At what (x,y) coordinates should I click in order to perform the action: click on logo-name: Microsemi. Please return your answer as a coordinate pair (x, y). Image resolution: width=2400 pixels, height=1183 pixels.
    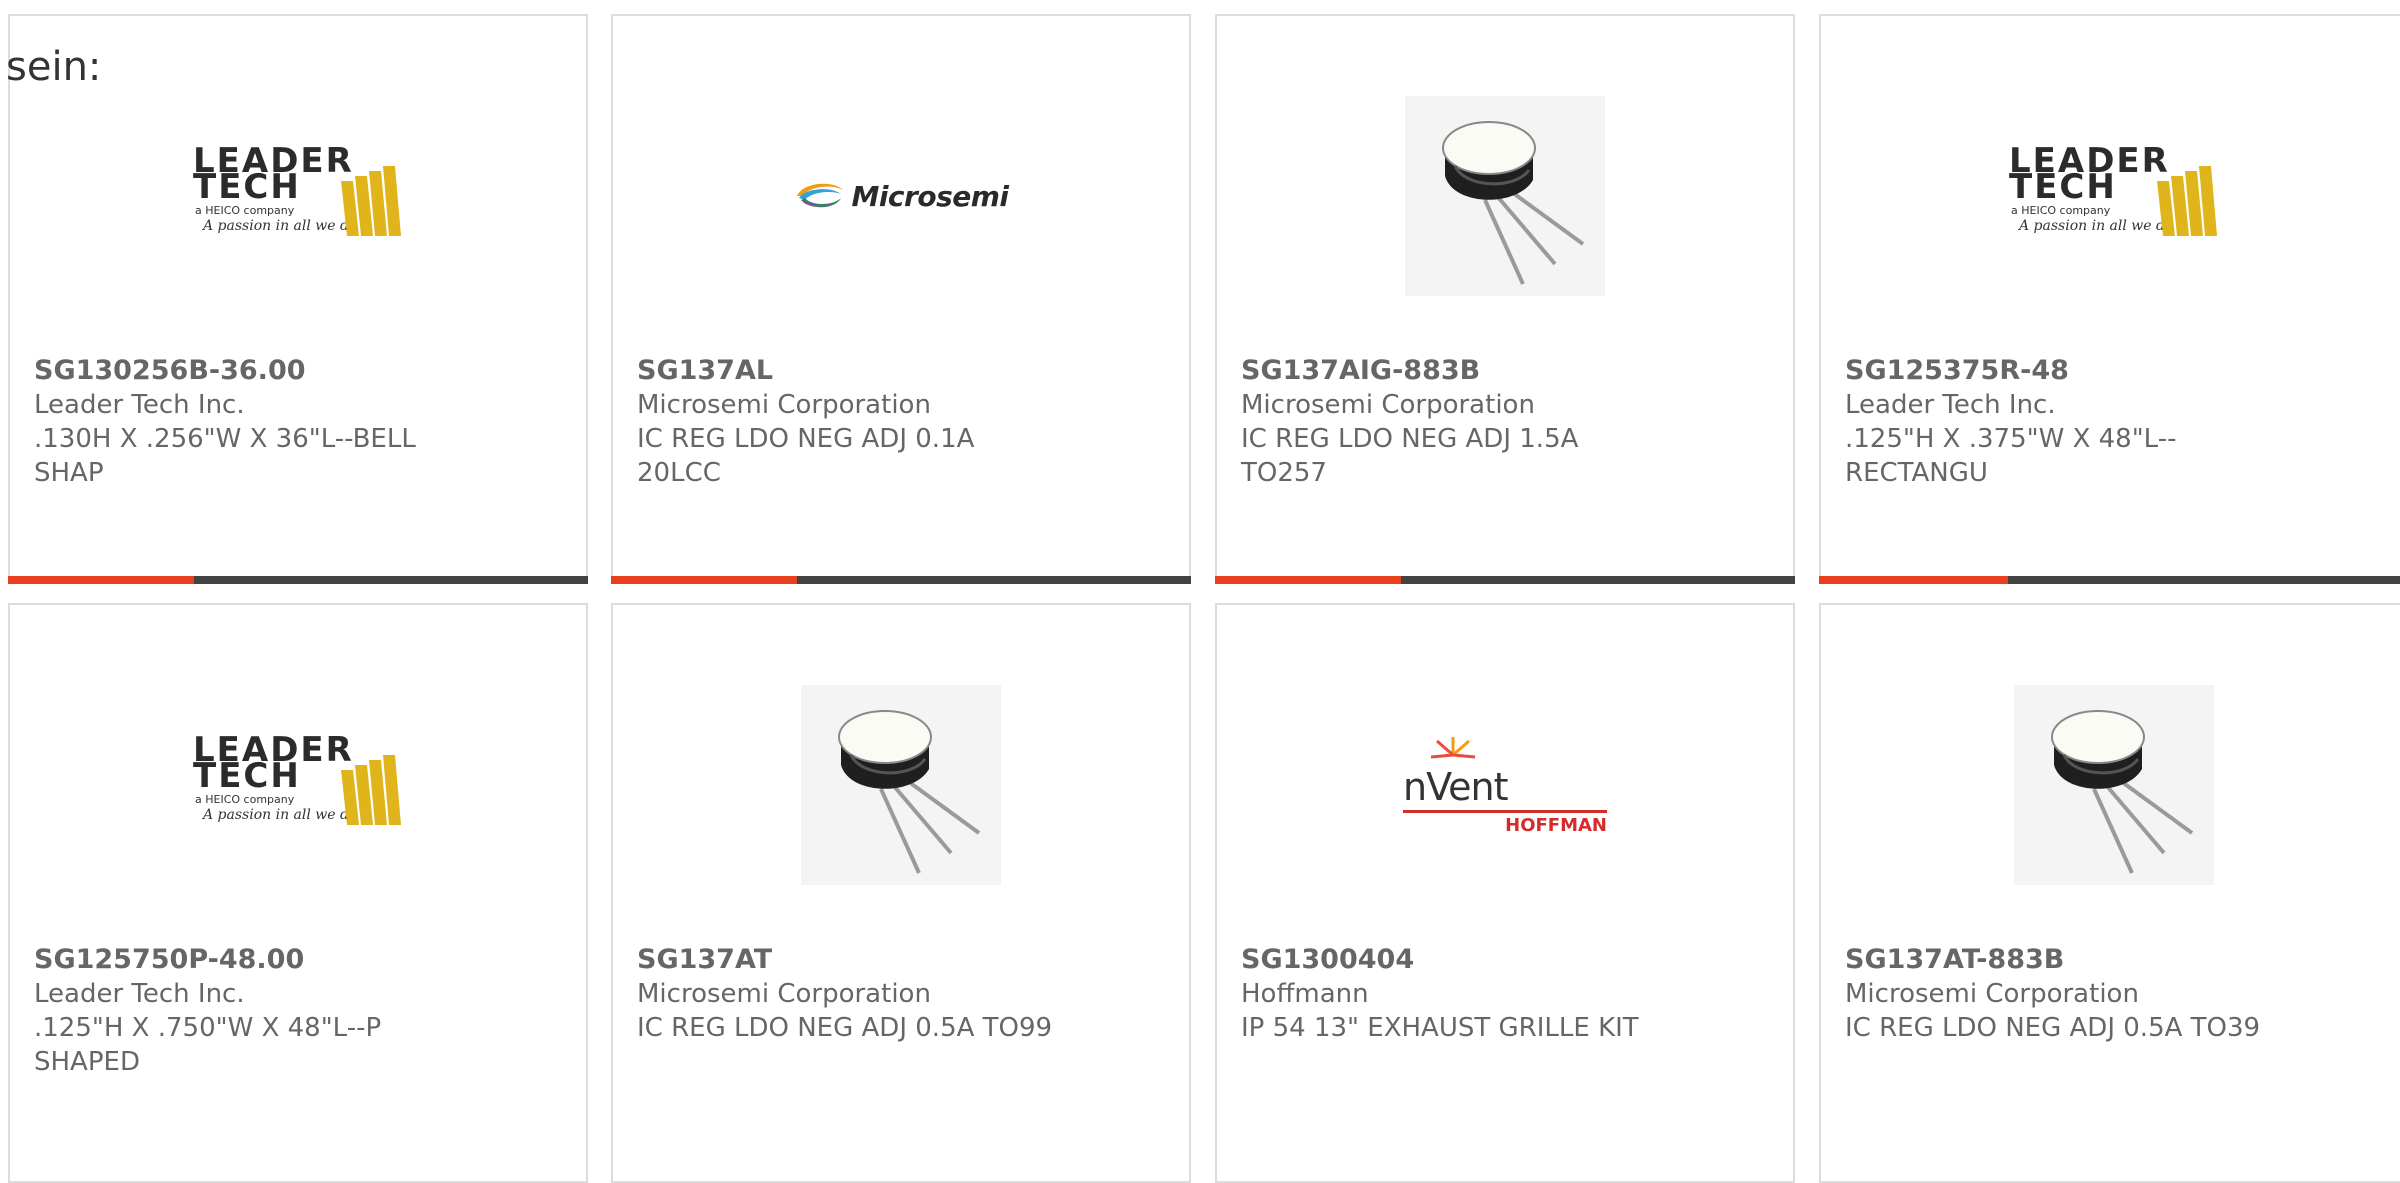
    Looking at the image, I should click on (930, 196).